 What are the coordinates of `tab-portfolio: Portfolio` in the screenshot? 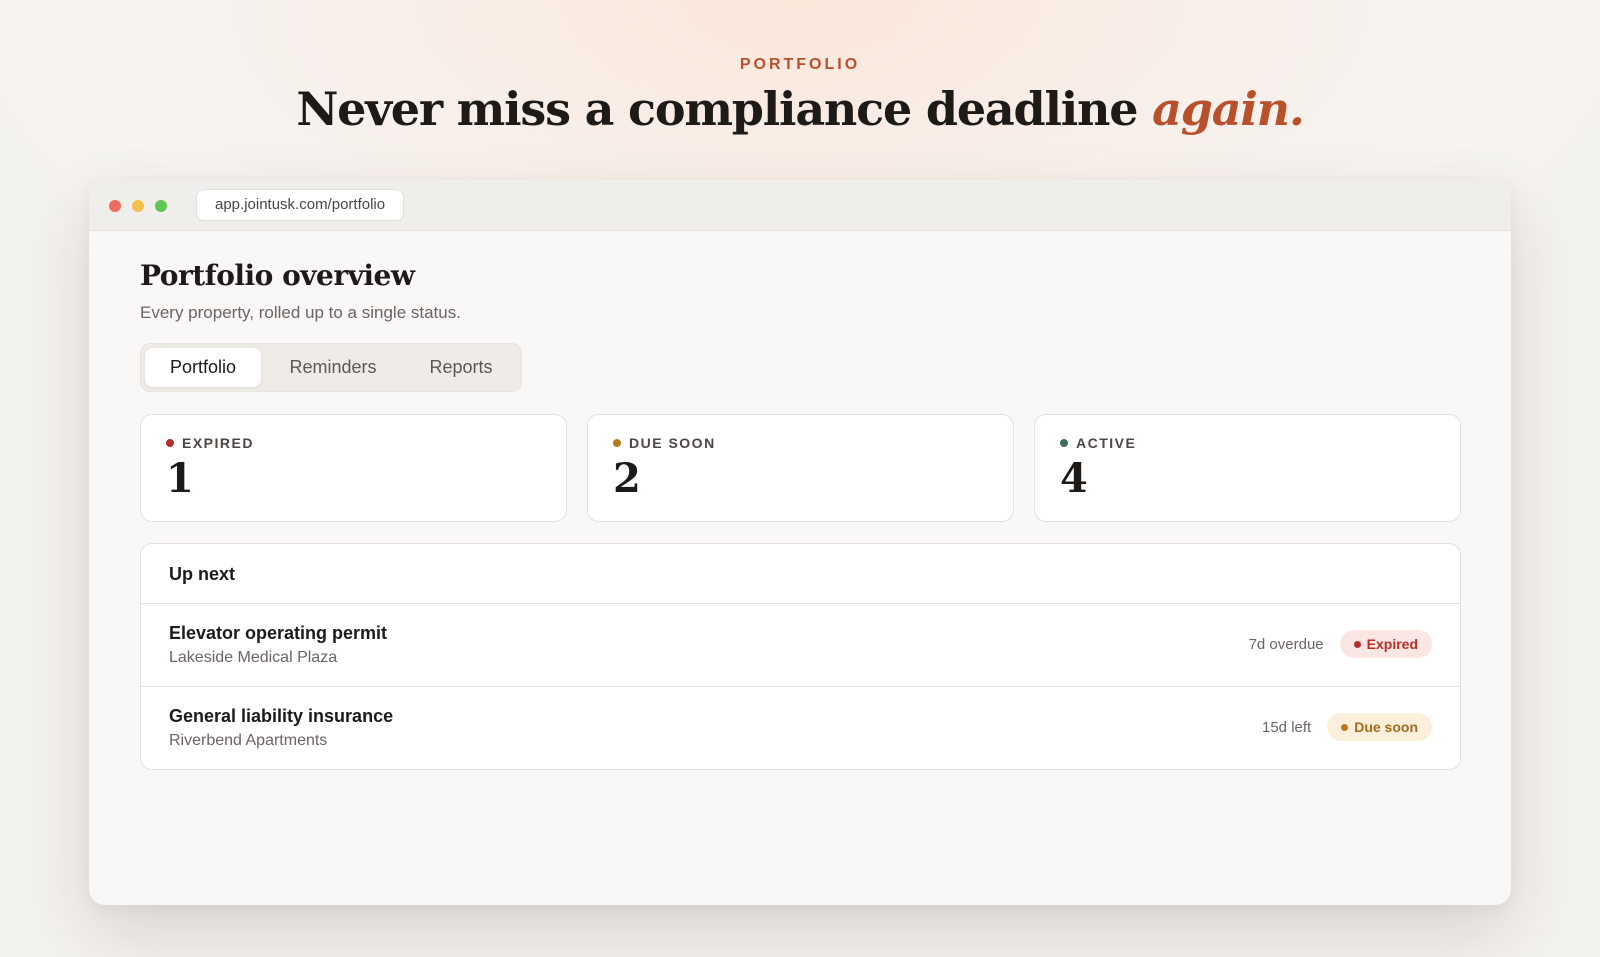 It's located at (203, 367).